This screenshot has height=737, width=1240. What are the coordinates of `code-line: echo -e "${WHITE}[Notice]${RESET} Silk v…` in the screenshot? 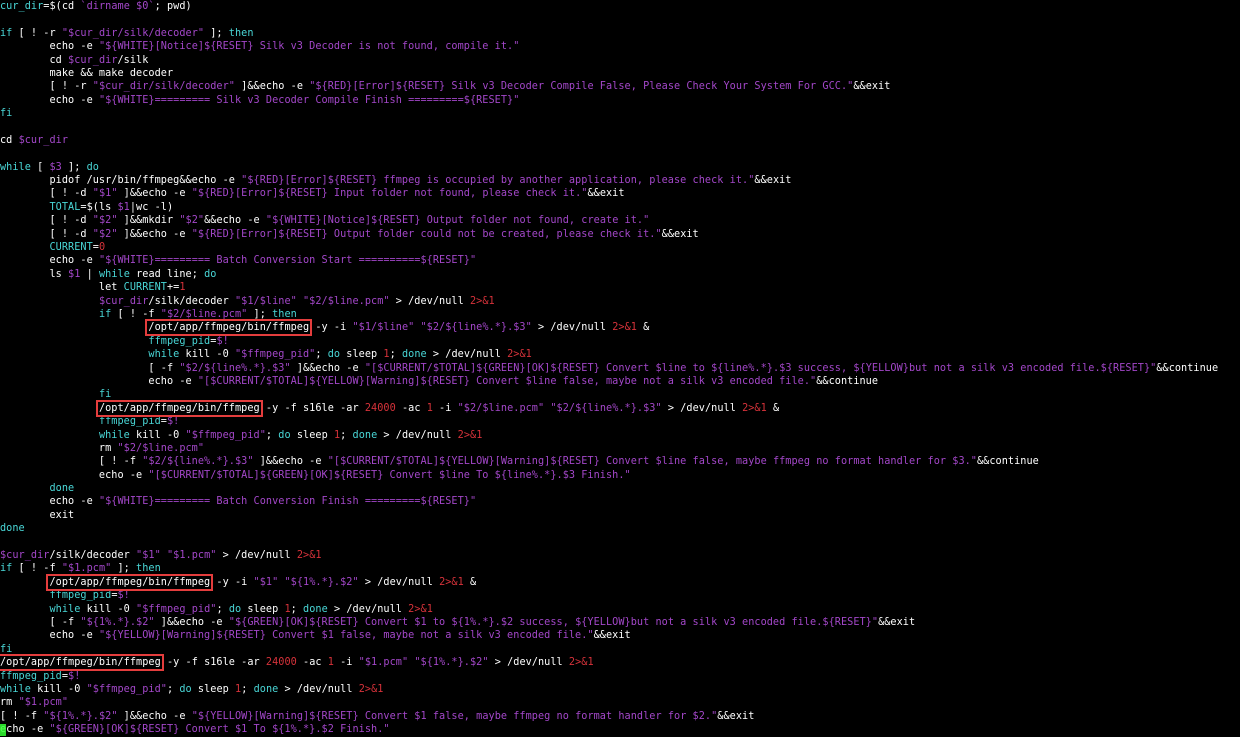 It's located at (620, 46).